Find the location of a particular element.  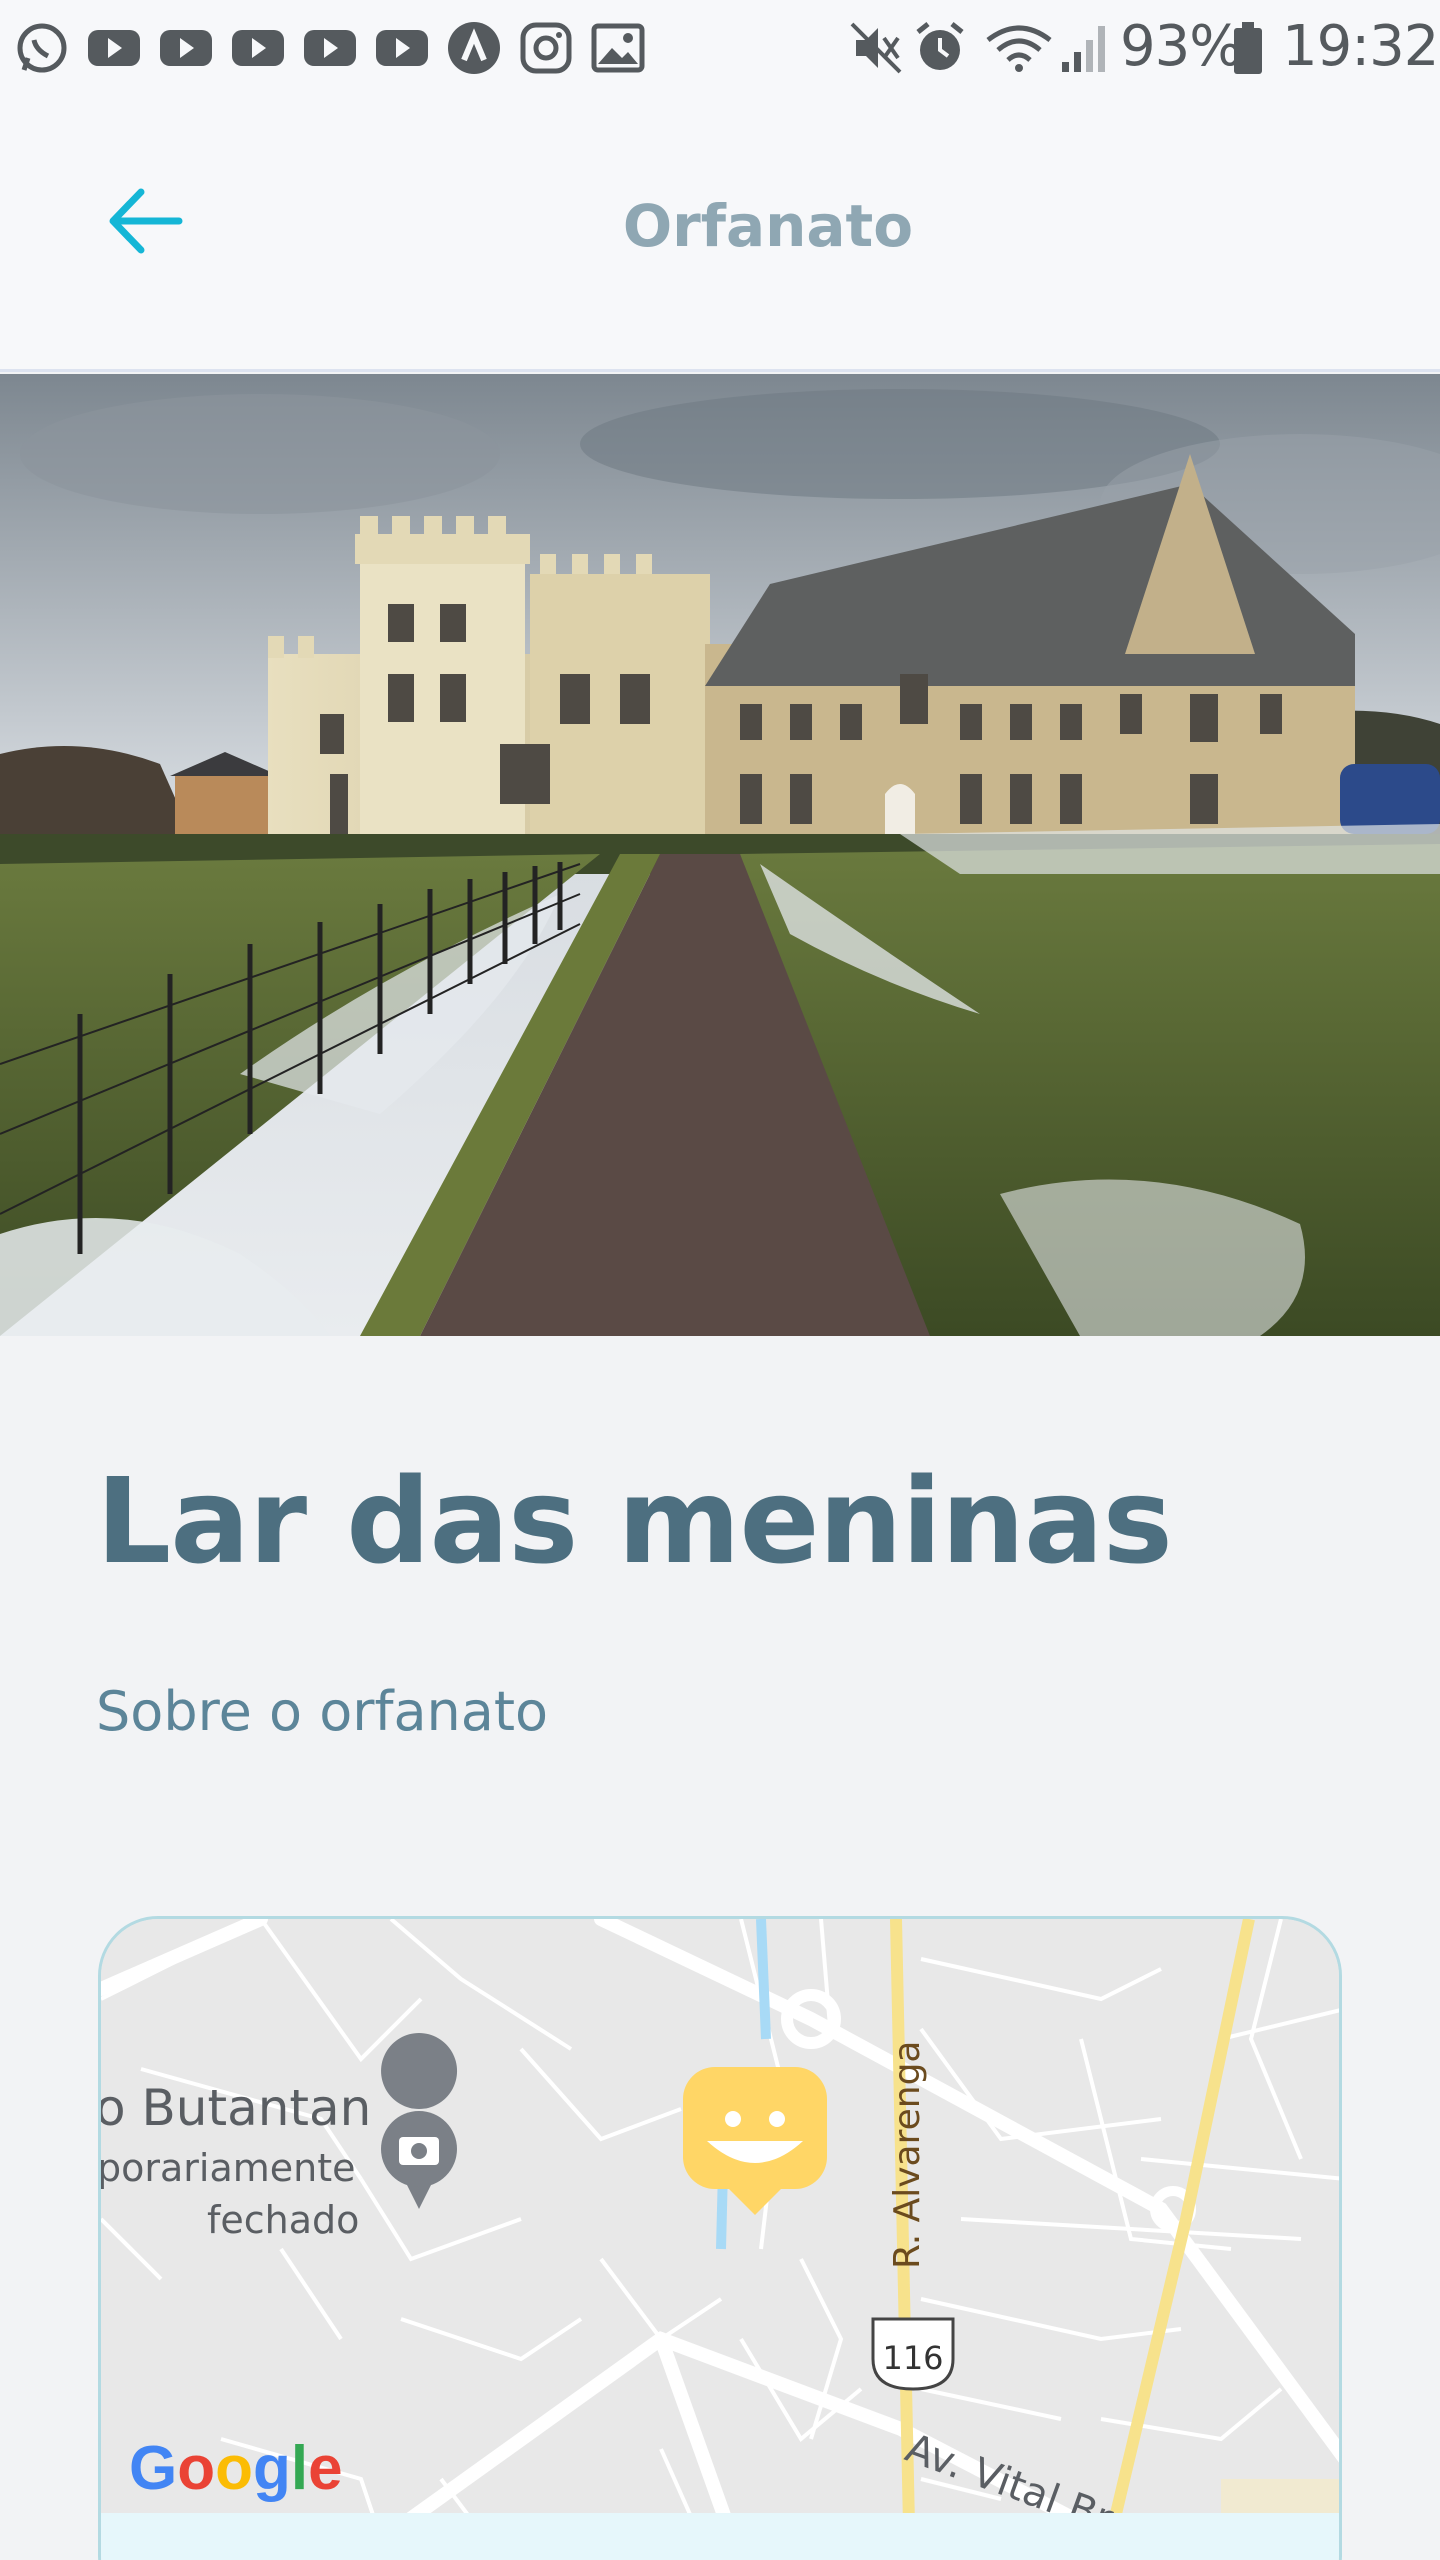

street-label-alvarenga: R. Alvarenga is located at coordinates (907, 2155).